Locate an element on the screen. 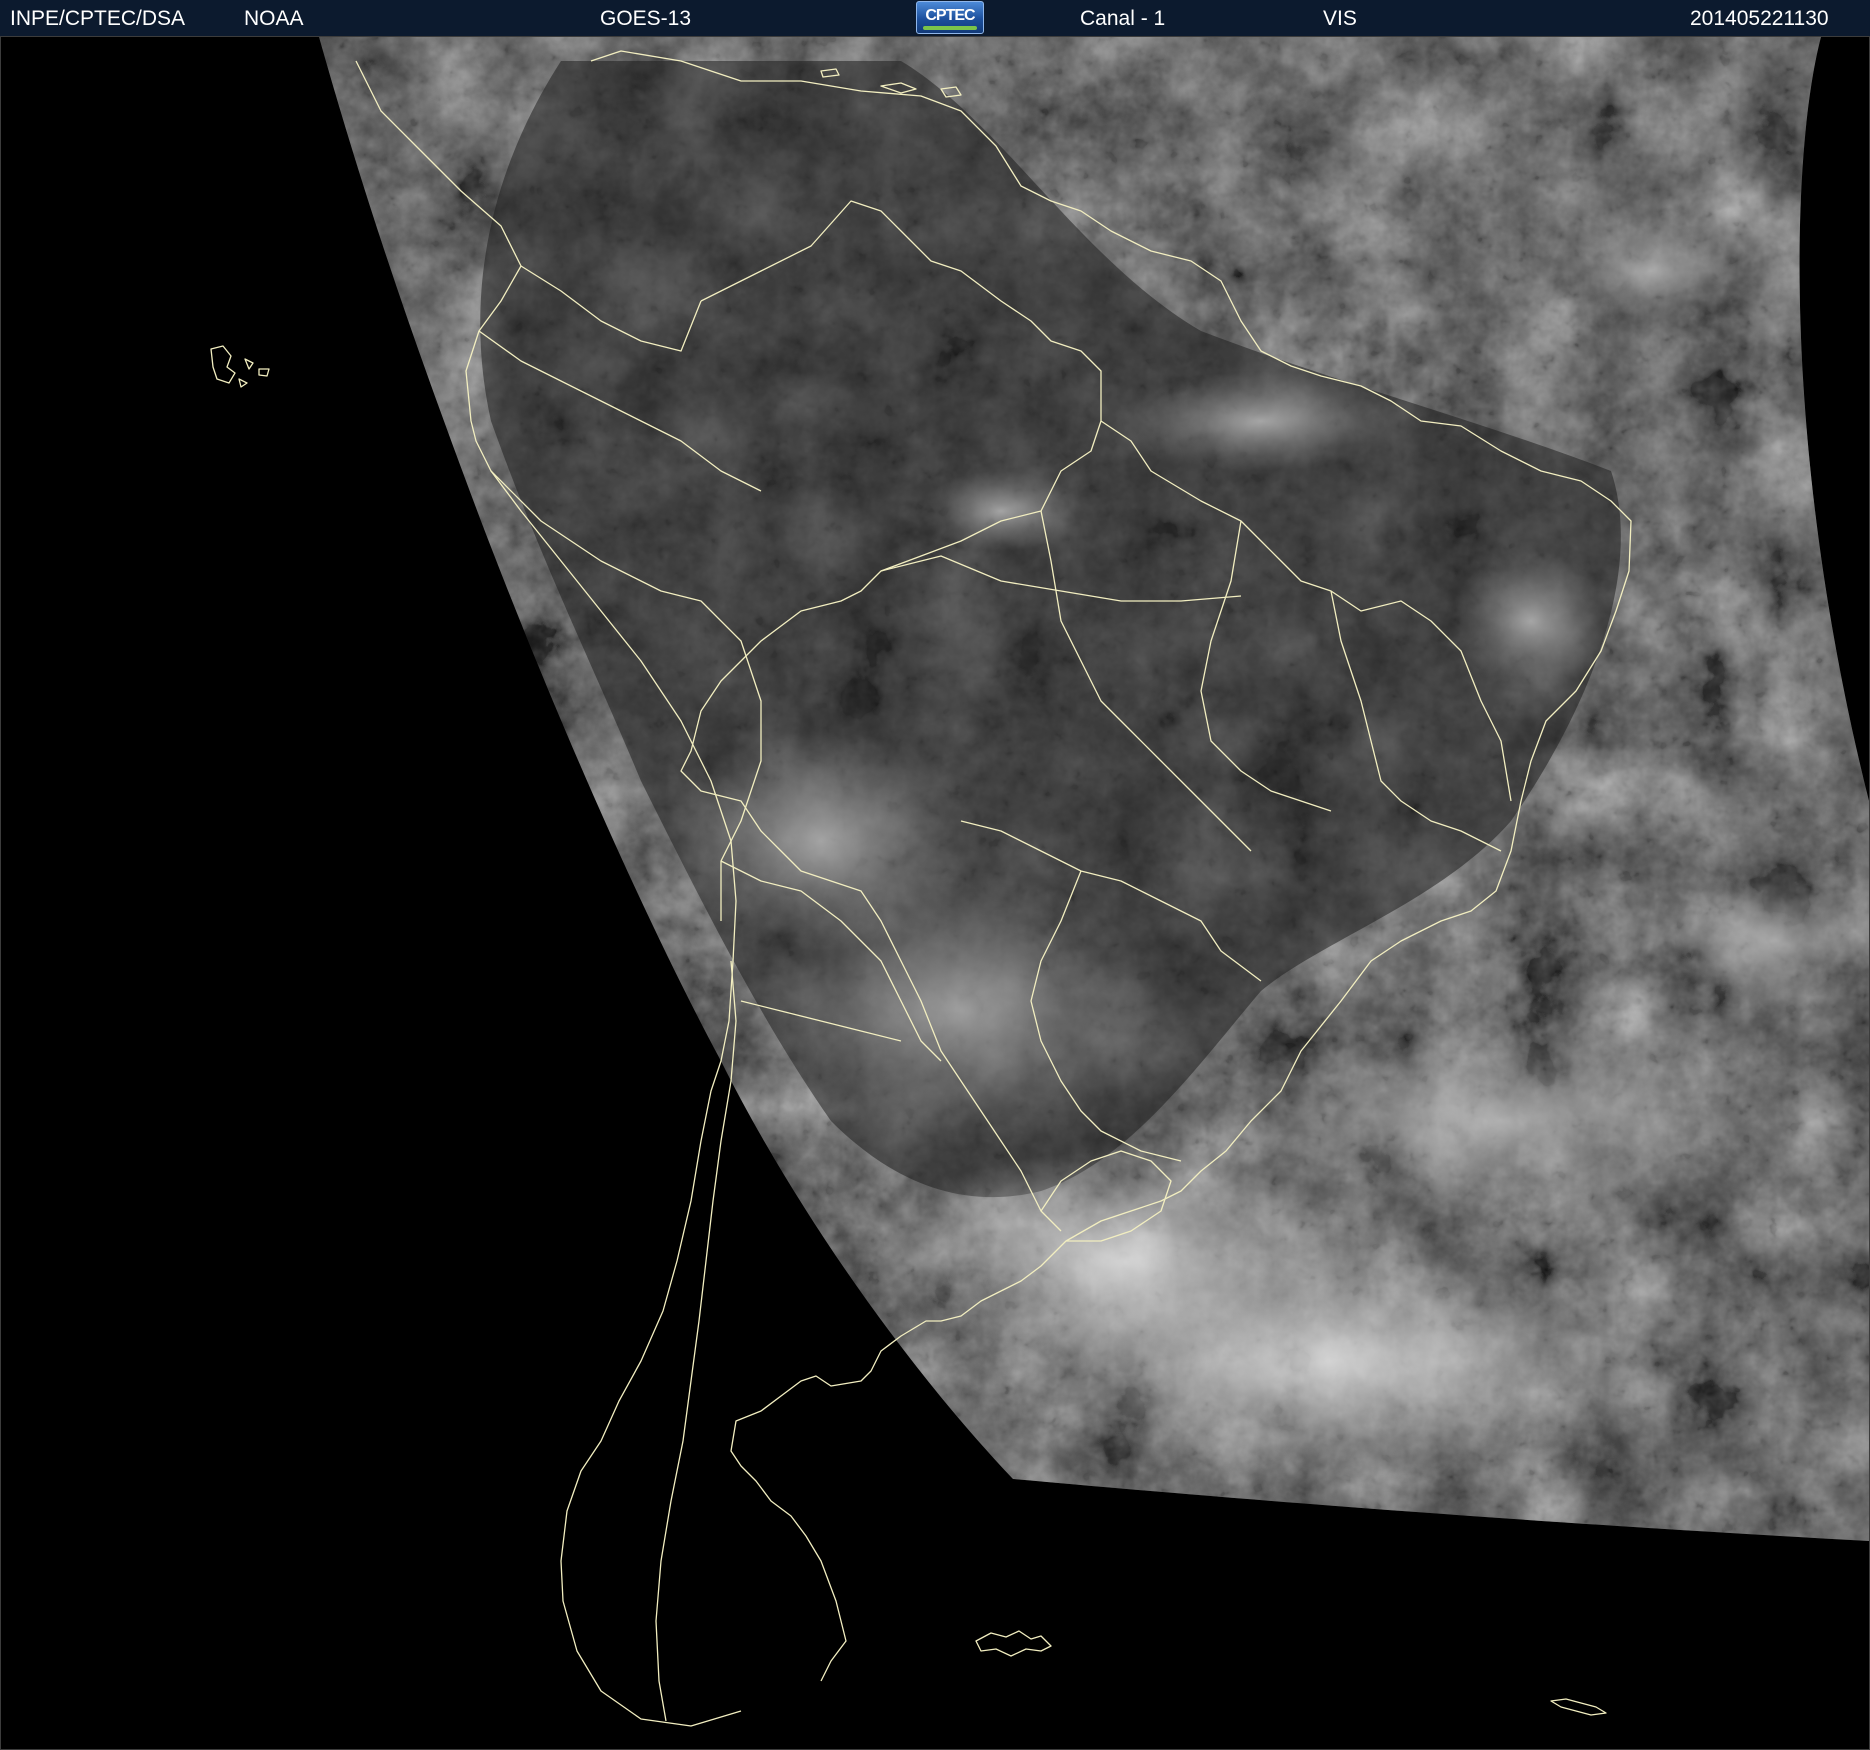  cptec-logo: CPTEC is located at coordinates (950, 17).